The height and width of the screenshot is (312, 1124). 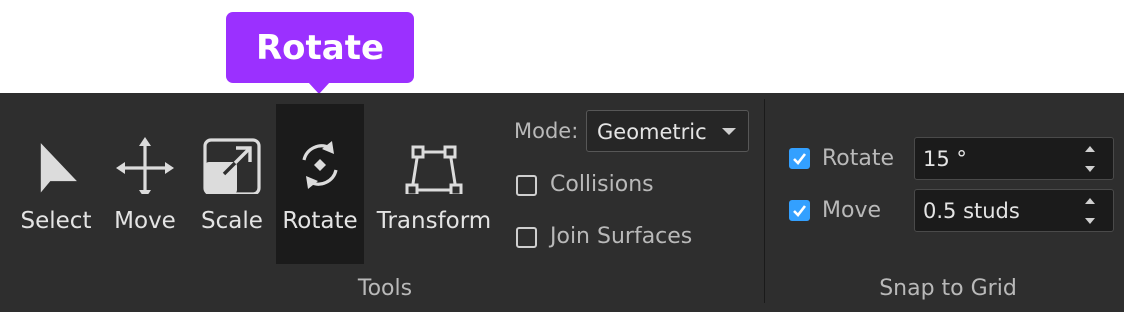 I want to click on scale-icon, so click(x=232, y=159).